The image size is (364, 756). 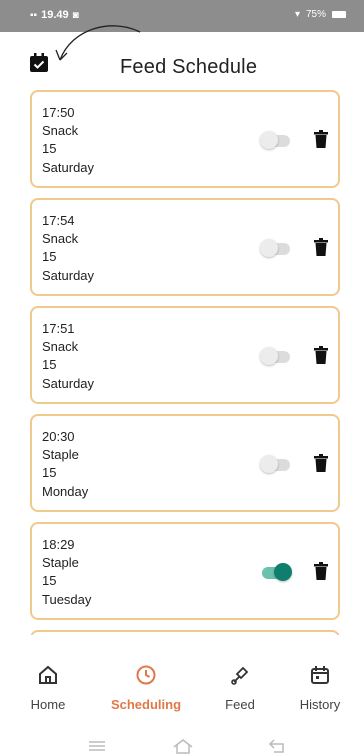 I want to click on schedule-card: 17:50 Snack 15 Saturday, so click(x=185, y=139).